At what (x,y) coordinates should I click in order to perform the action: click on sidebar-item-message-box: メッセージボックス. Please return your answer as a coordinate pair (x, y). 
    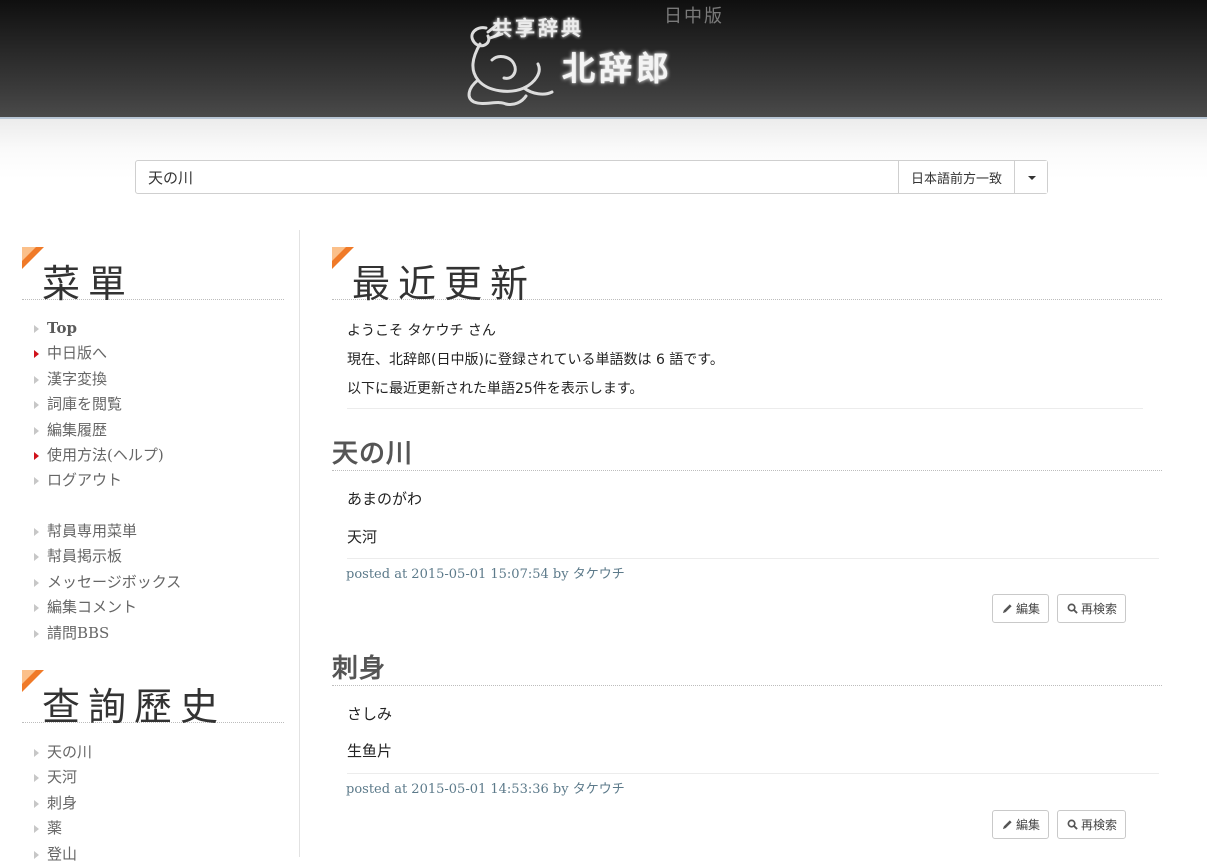
    Looking at the image, I should click on (107, 582).